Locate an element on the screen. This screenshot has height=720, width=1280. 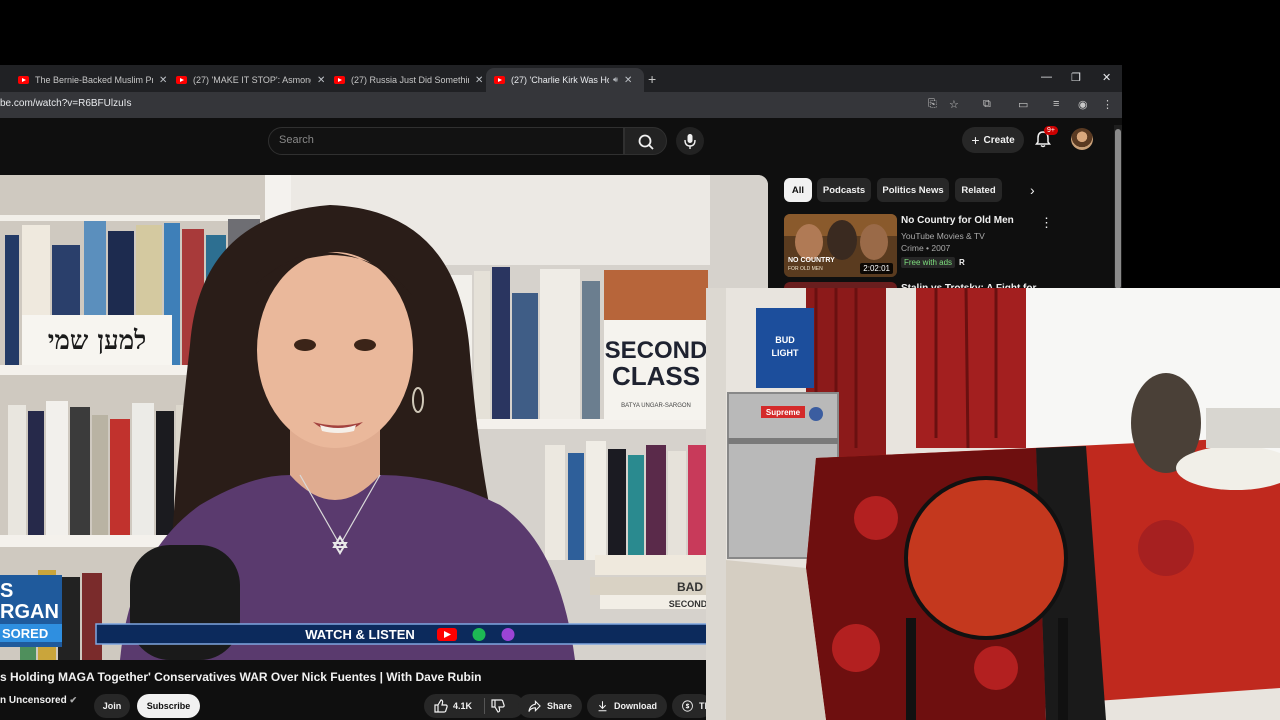
poster-title-line2: FOR OLD MEN is located at coordinates (805, 269).